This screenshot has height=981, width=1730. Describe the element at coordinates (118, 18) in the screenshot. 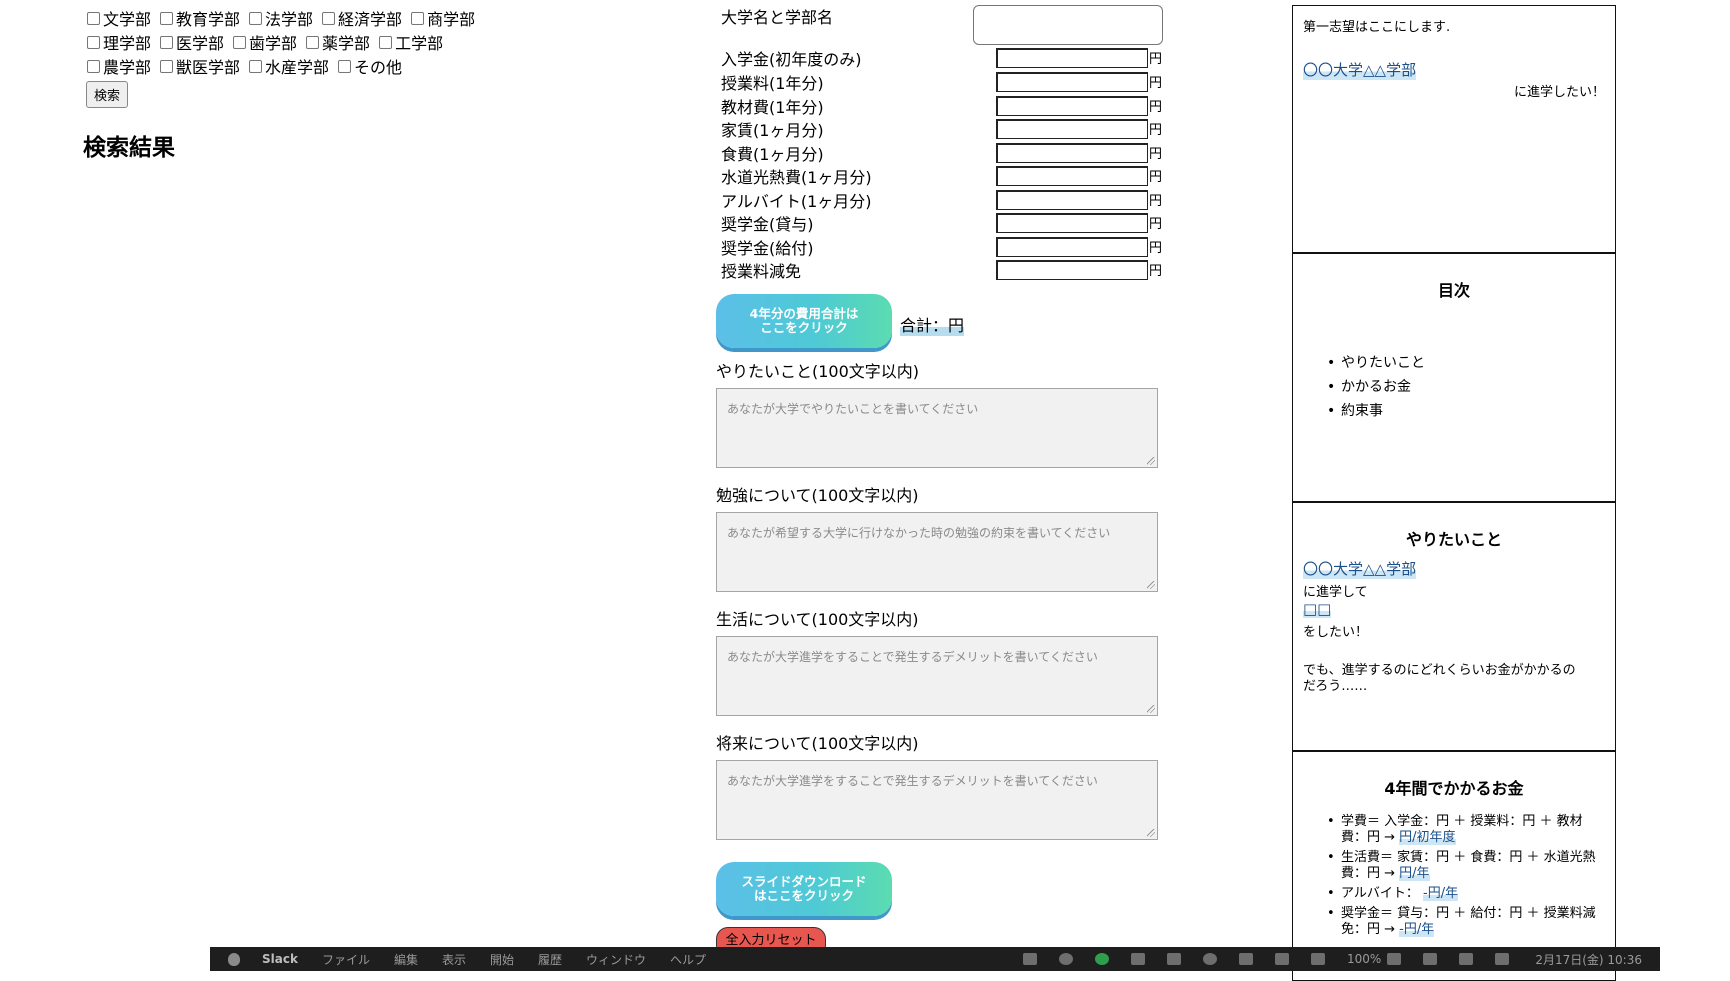

I see `faculty-checkbox-bungaku: 文学部` at that location.